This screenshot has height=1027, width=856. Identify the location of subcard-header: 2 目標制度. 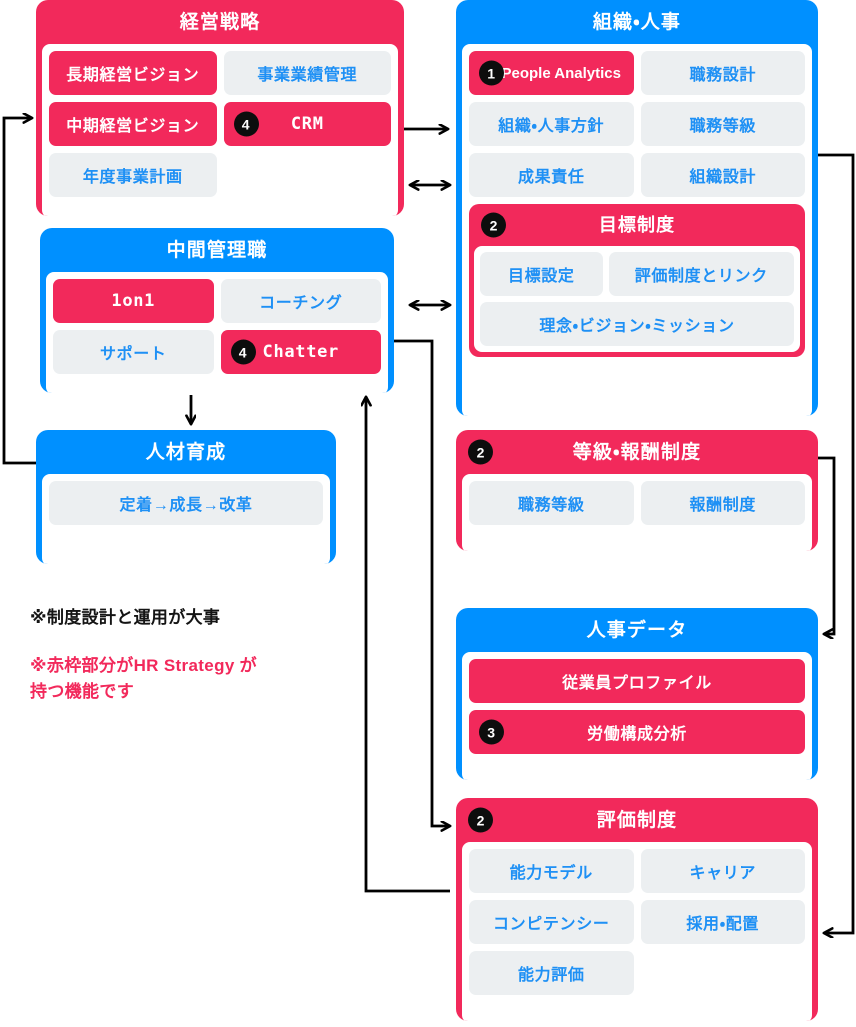
(637, 225).